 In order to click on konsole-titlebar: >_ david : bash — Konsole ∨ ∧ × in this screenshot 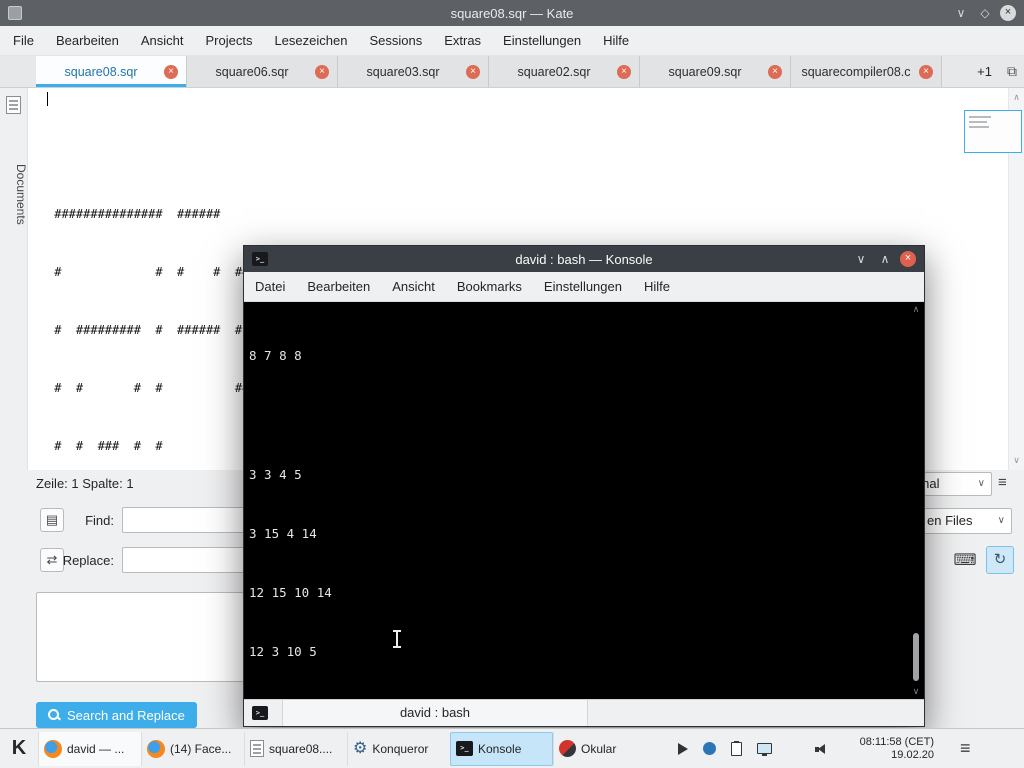, I will do `click(584, 259)`.